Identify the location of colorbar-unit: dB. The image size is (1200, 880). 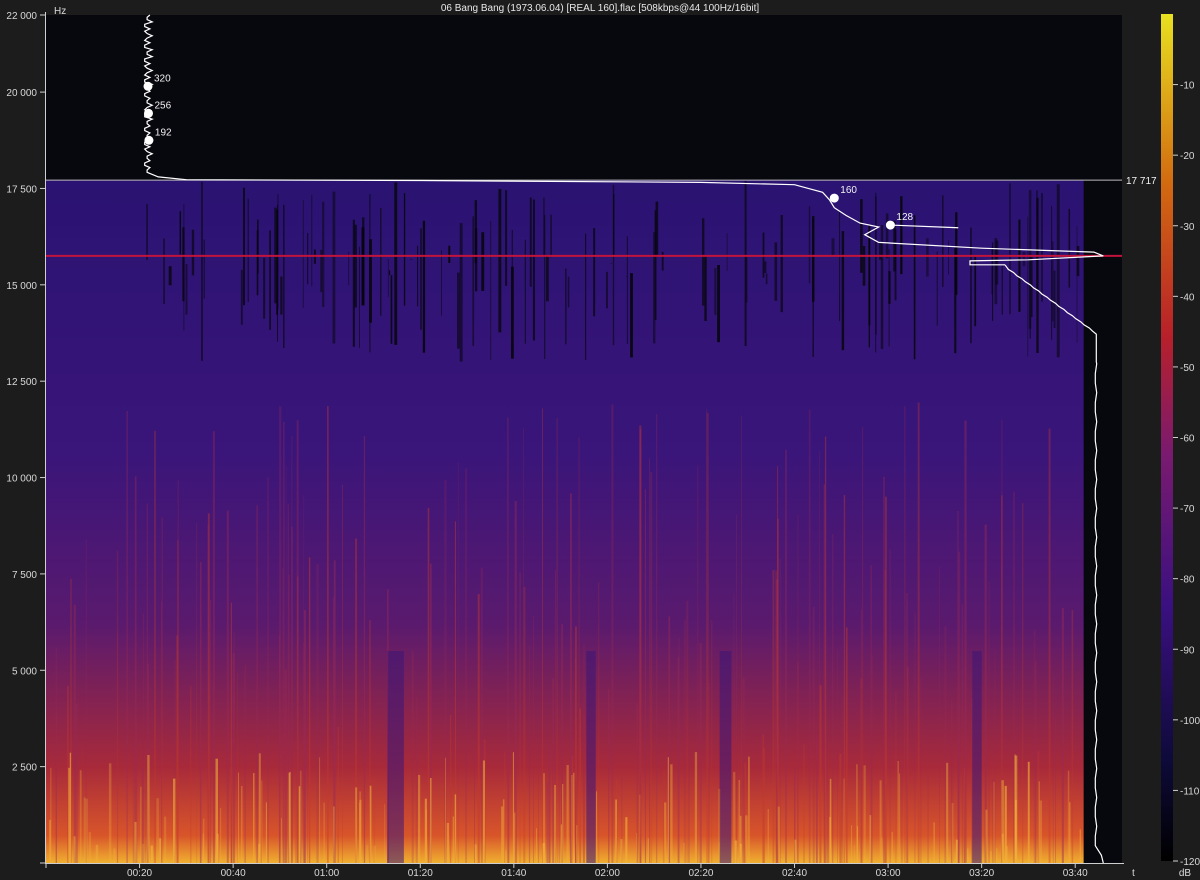
(1185, 873).